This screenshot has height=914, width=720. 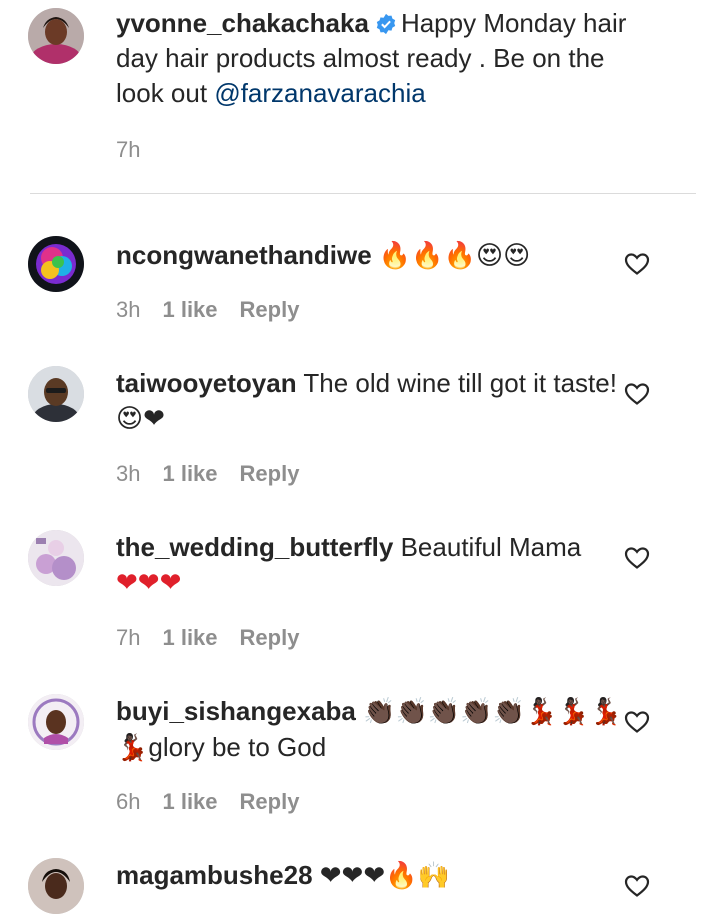 What do you see at coordinates (132, 748) in the screenshot?
I see `comment-emoji: 💃🏿` at bounding box center [132, 748].